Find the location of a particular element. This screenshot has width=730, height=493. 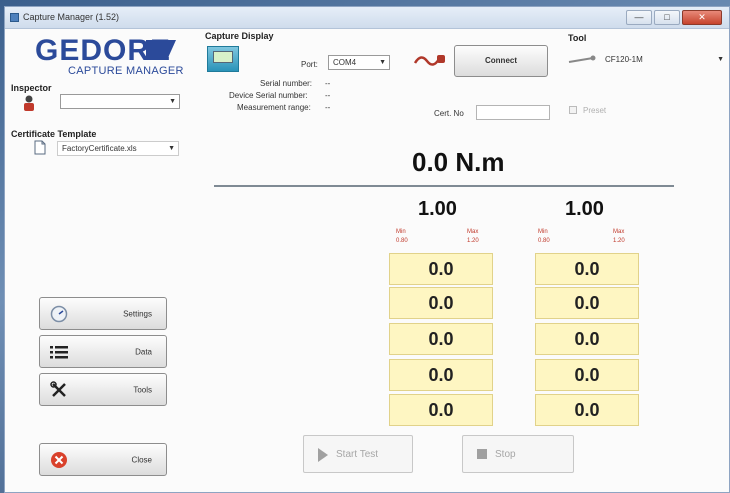

column-1-max-label: Max is located at coordinates (473, 232).